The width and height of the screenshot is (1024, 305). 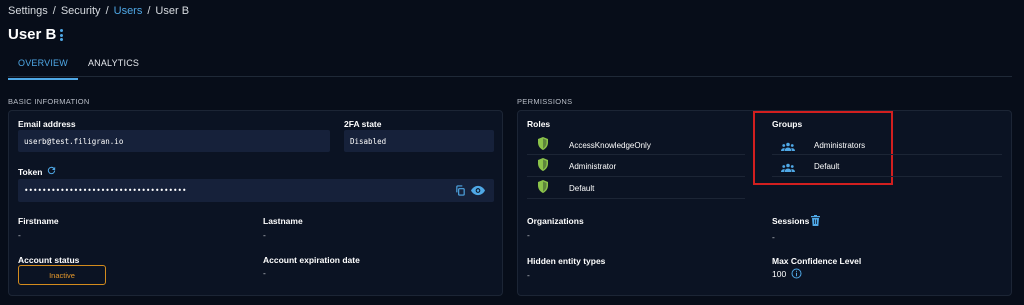 What do you see at coordinates (528, 235) in the screenshot?
I see `organizations-value: -` at bounding box center [528, 235].